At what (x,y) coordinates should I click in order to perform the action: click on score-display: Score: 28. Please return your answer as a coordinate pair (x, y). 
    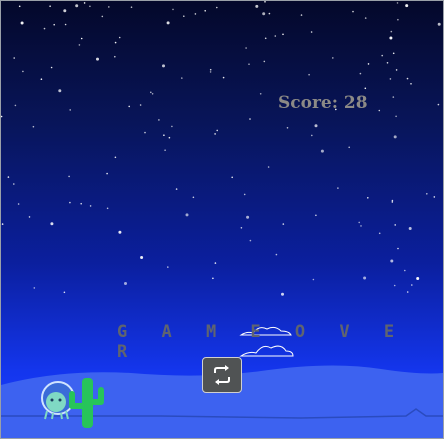
    Looking at the image, I should click on (323, 103).